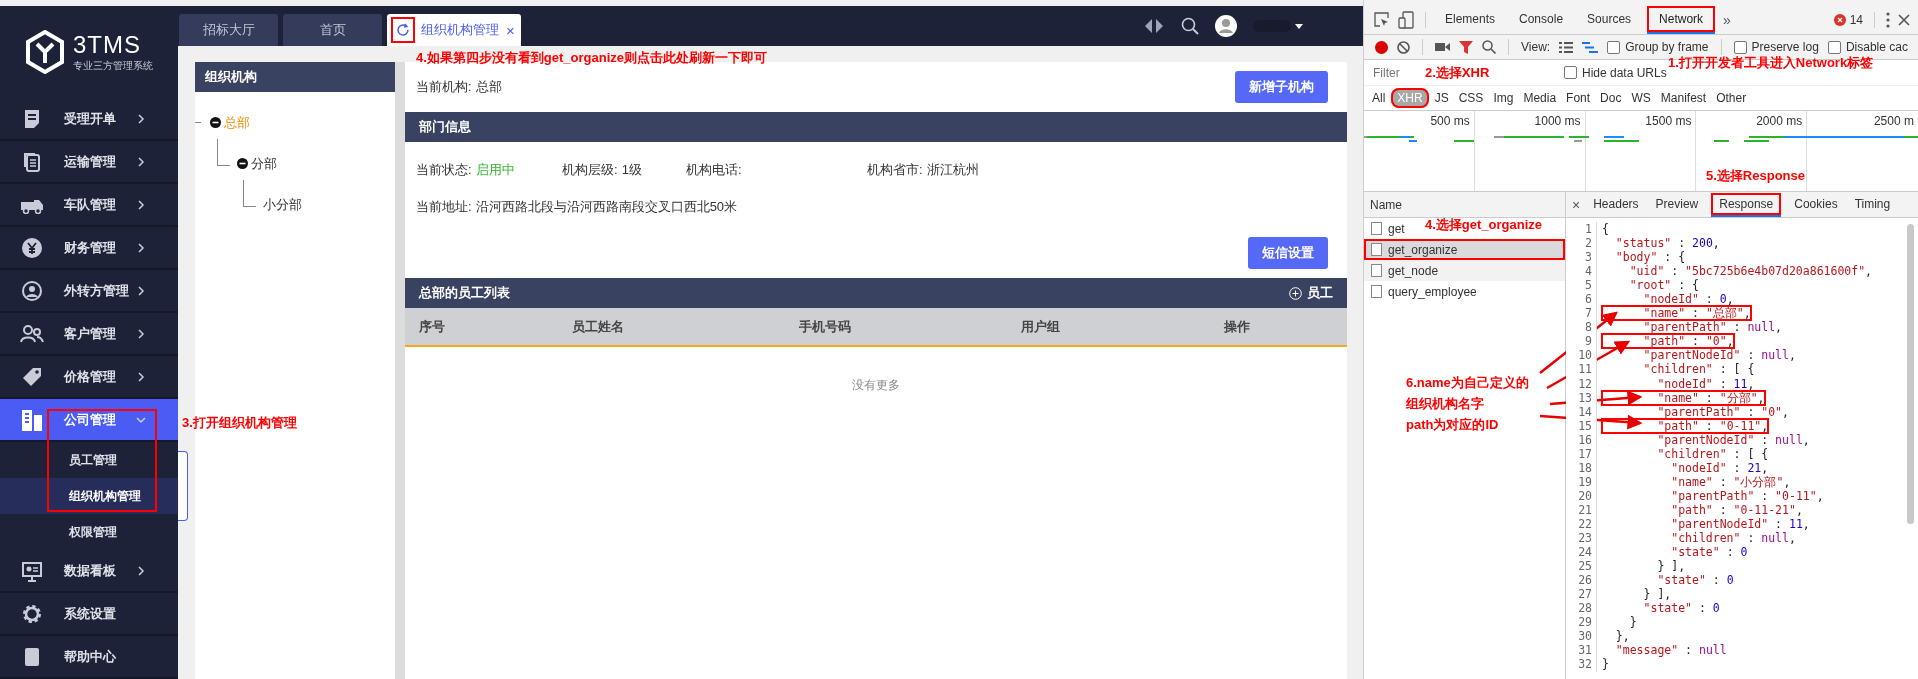  I want to click on detail-tab: Headers, so click(1616, 204).